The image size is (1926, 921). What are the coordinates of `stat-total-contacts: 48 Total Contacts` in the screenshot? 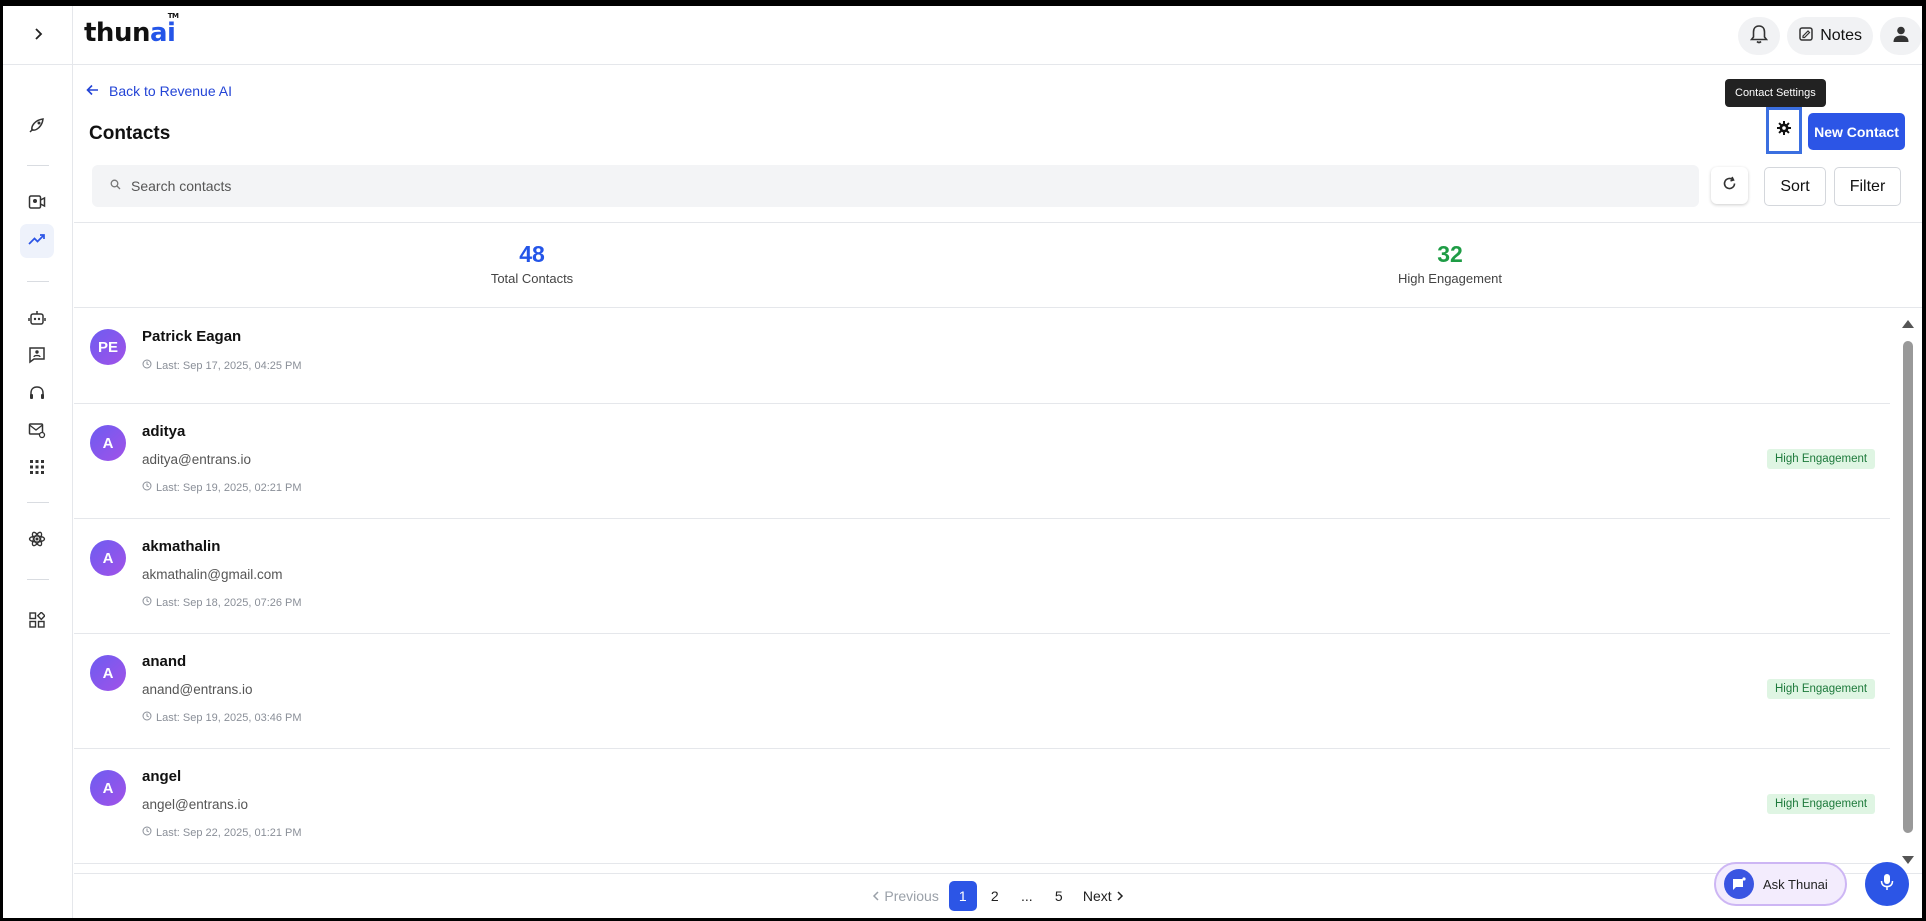 It's located at (532, 263).